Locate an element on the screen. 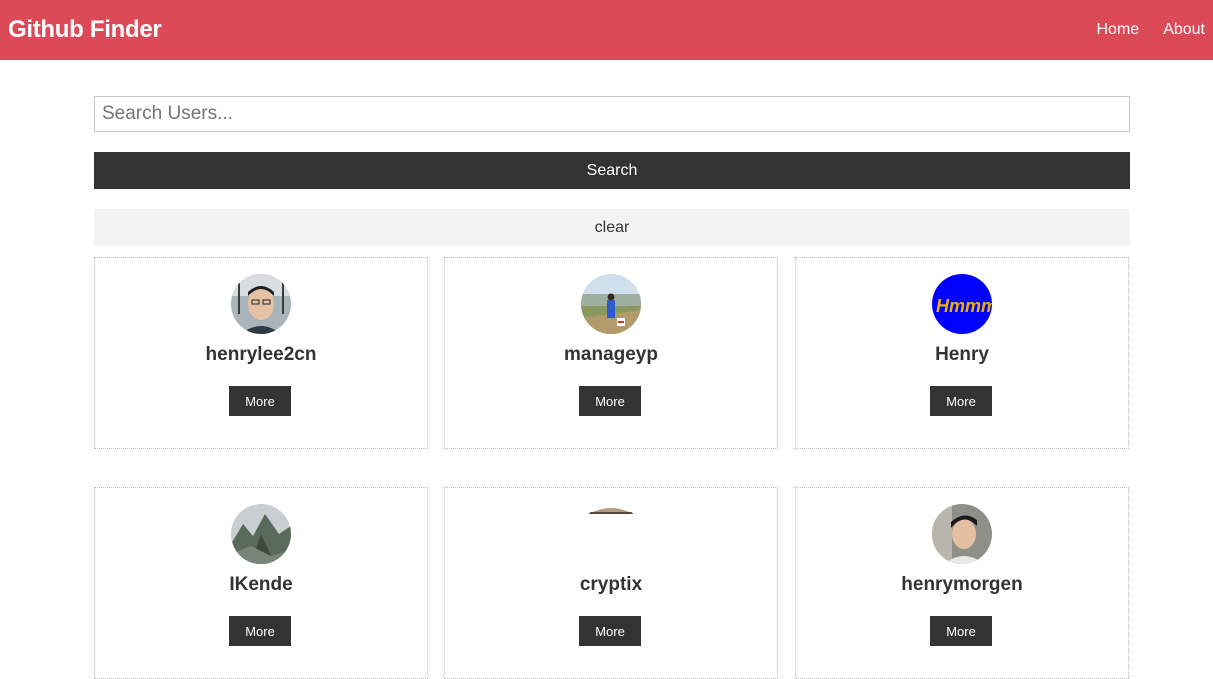 The width and height of the screenshot is (1213, 679). avatar-photo-landscape-icon is located at coordinates (611, 304).